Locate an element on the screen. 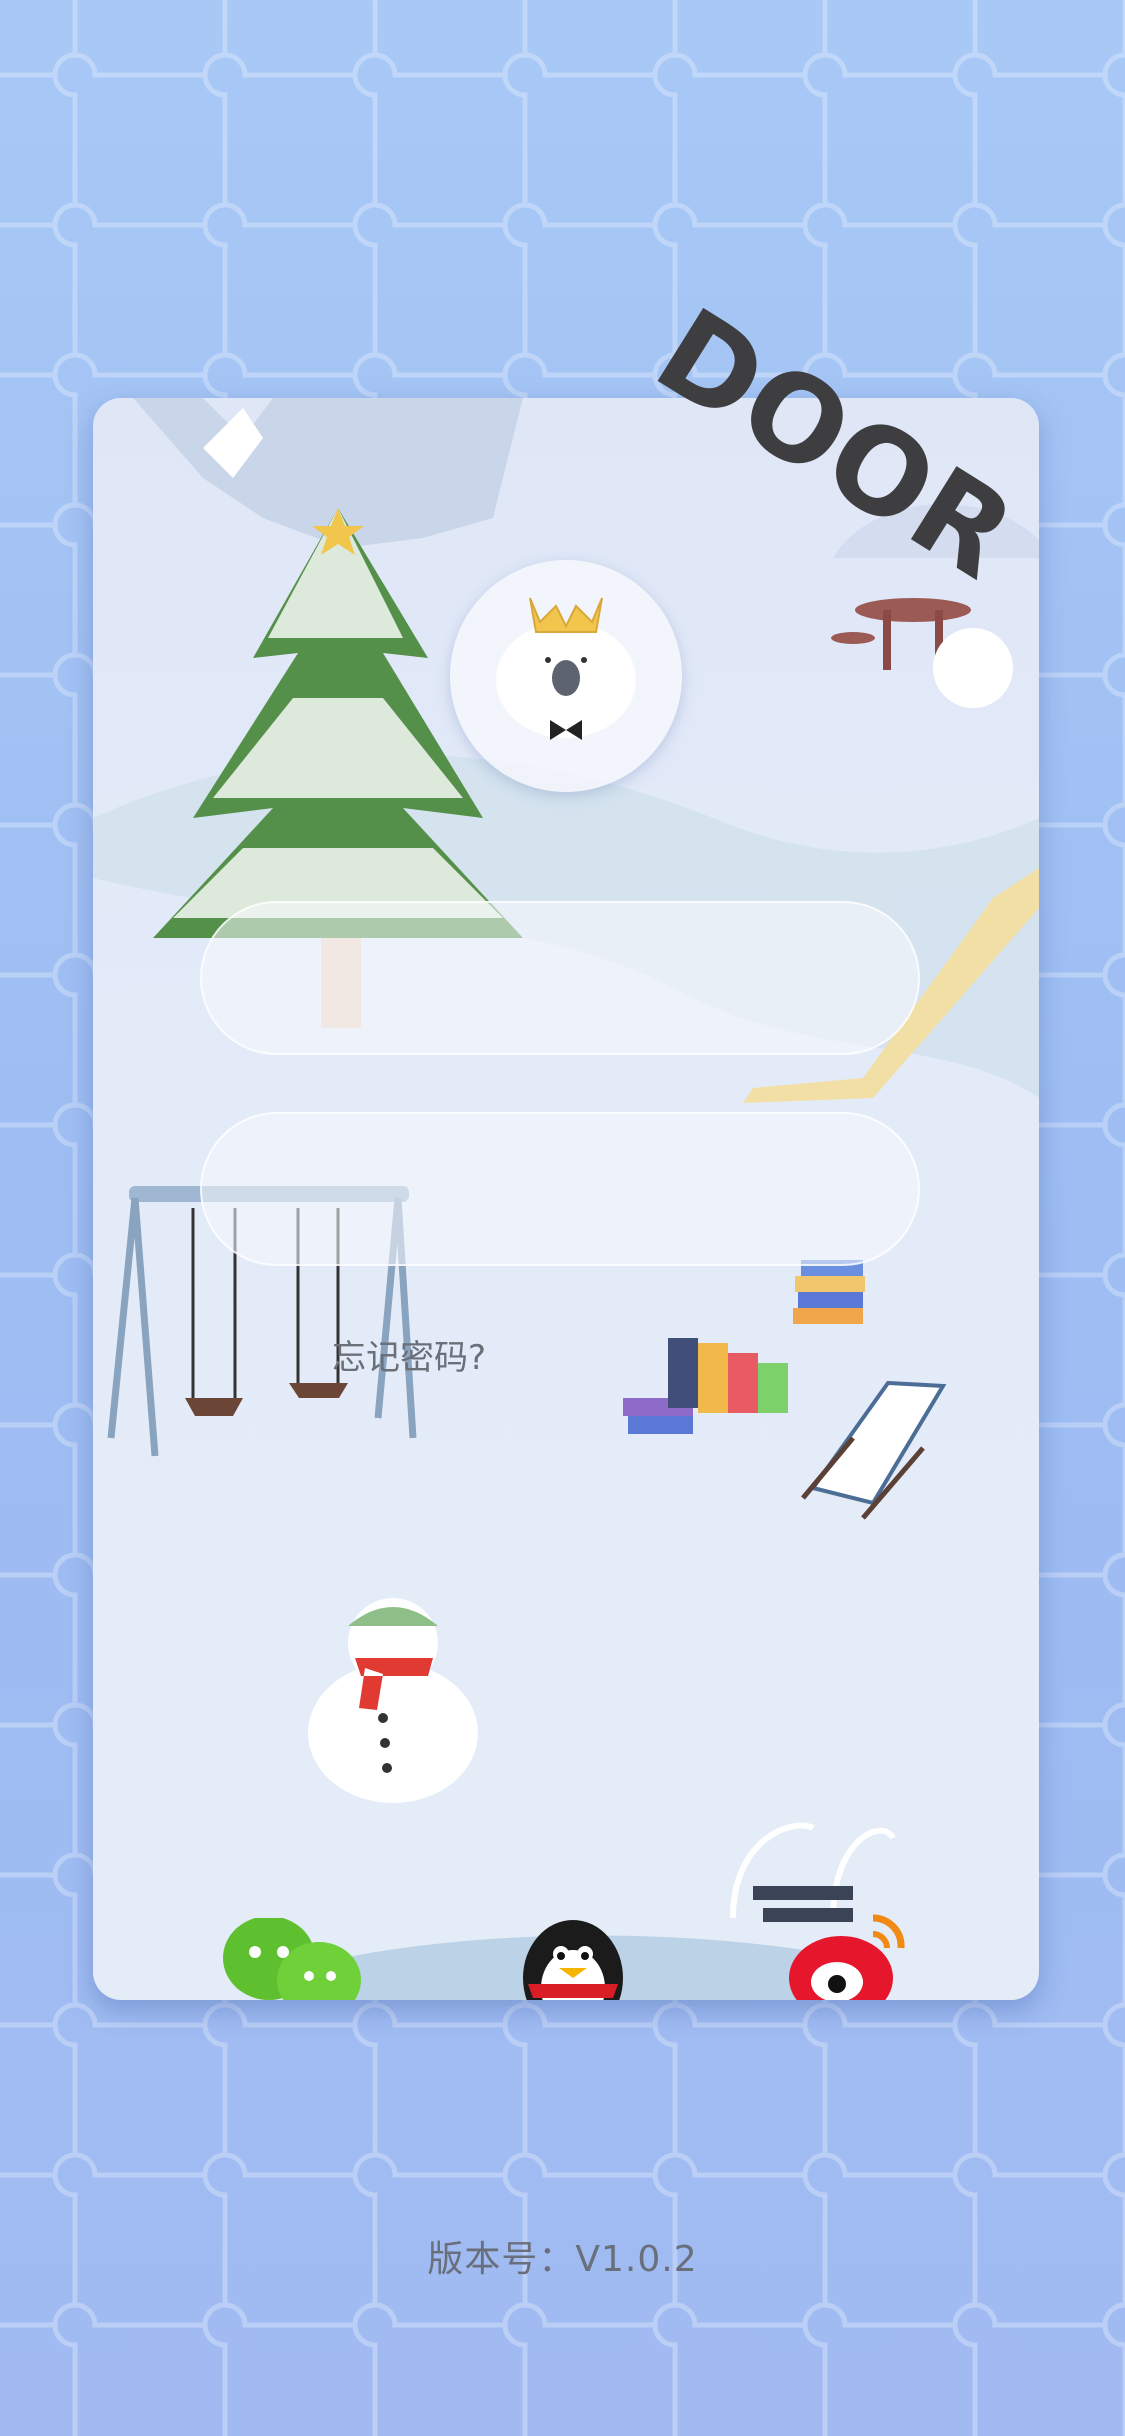 The height and width of the screenshot is (2436, 1125). polar-bear-icon is located at coordinates (566, 668).